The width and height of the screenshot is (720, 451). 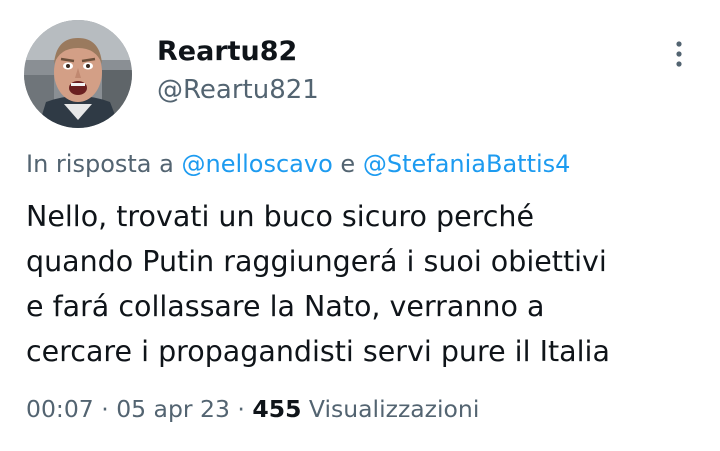 What do you see at coordinates (227, 51) in the screenshot?
I see `author-display-name: Reartu82` at bounding box center [227, 51].